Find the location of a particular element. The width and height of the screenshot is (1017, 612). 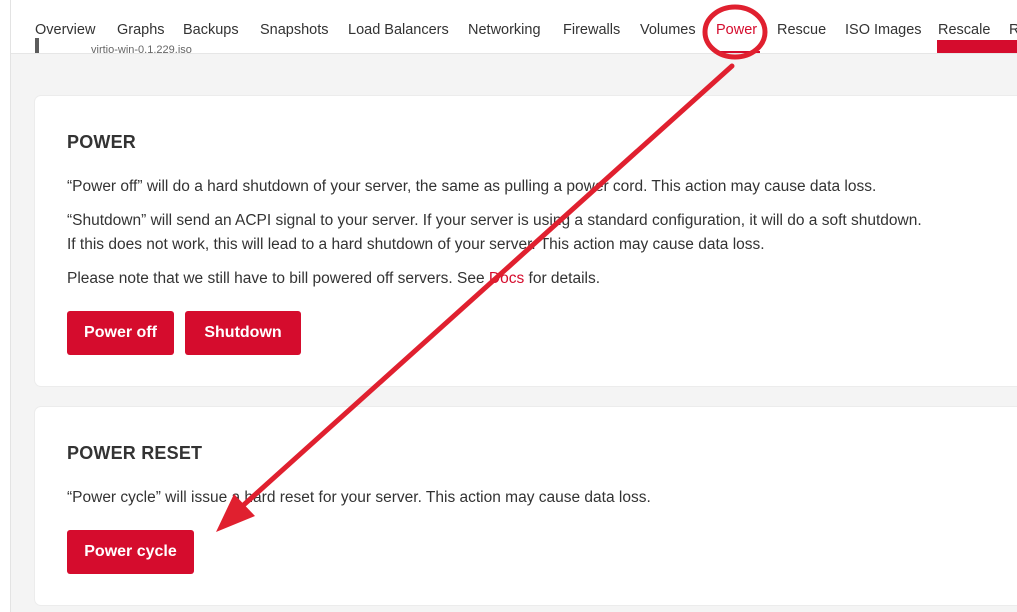

tab-graphs: Graphs is located at coordinates (141, 30).